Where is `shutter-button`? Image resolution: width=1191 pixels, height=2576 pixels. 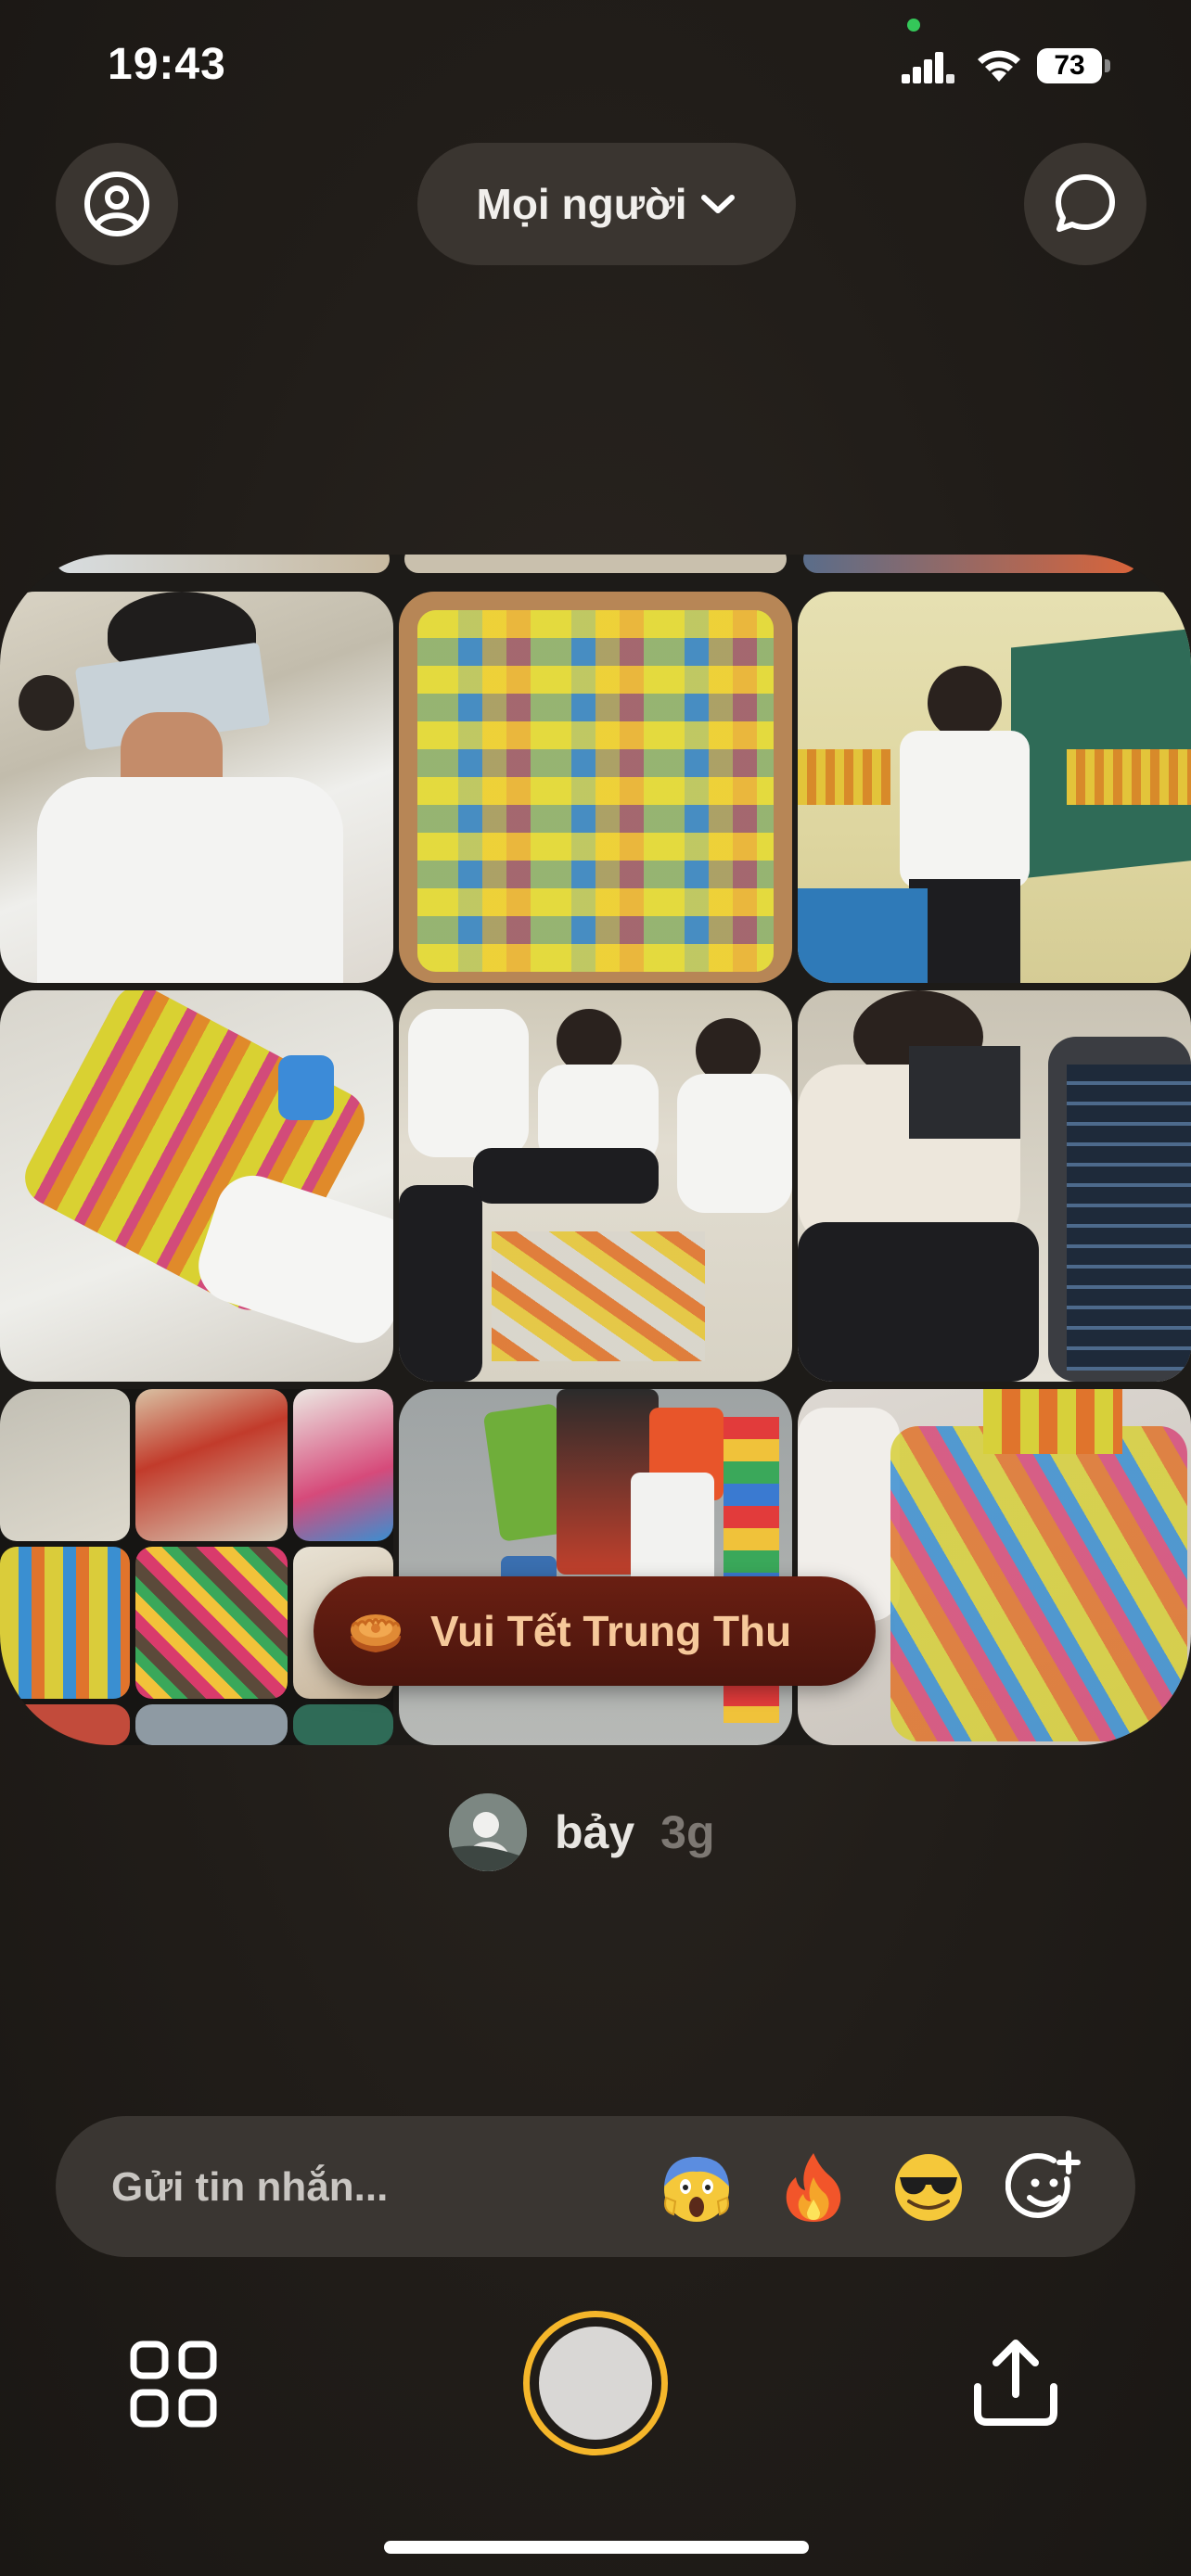
shutter-button is located at coordinates (595, 2383).